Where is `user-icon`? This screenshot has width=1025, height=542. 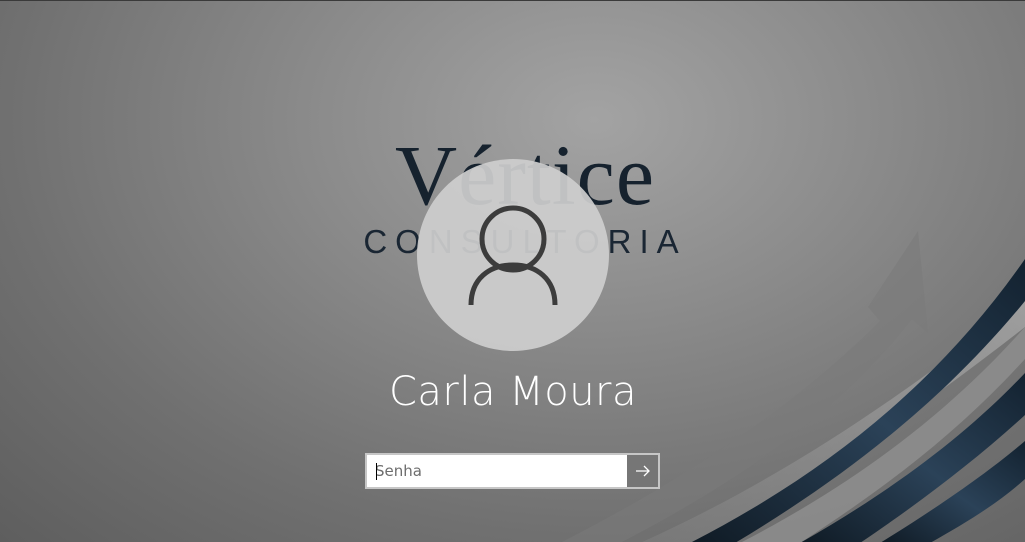
user-icon is located at coordinates (513, 255).